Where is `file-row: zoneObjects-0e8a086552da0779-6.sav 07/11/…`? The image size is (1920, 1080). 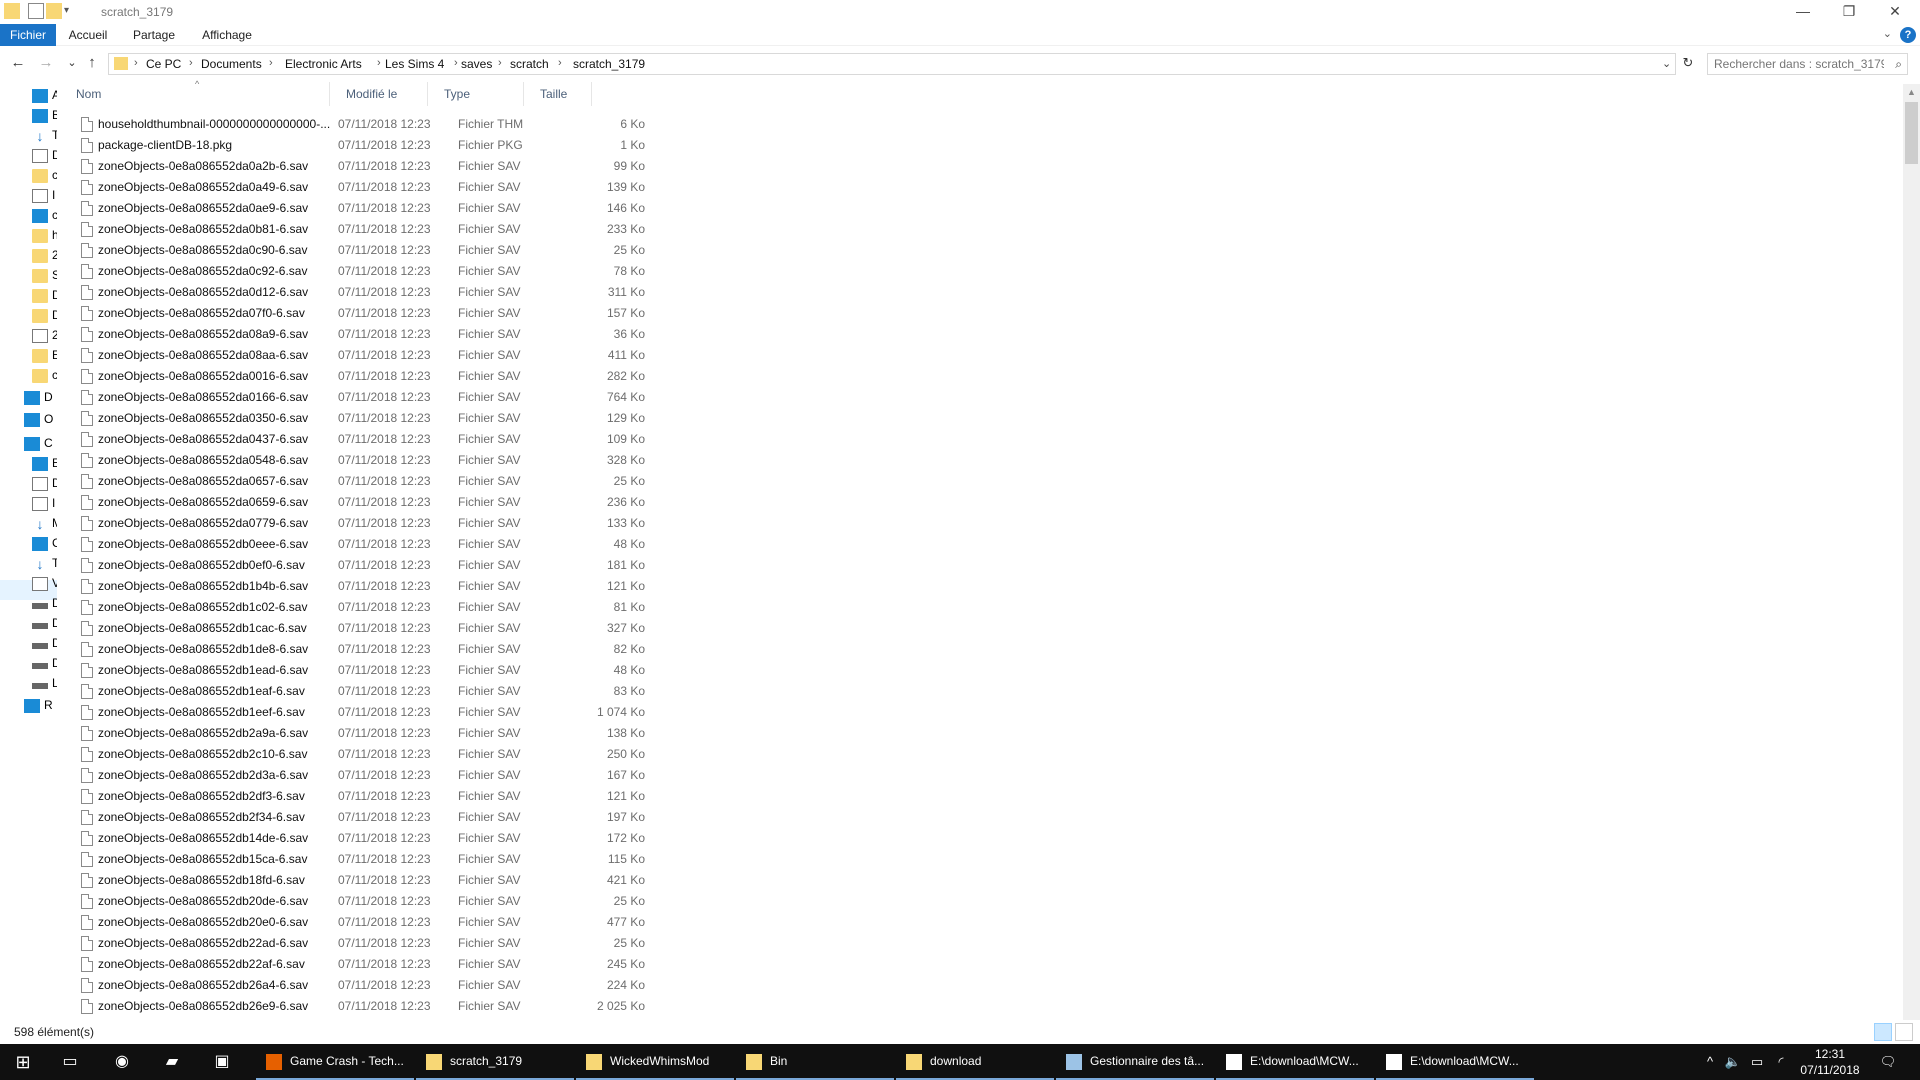
file-row: zoneObjects-0e8a086552da0779-6.sav 07/11/… is located at coordinates (360, 523).